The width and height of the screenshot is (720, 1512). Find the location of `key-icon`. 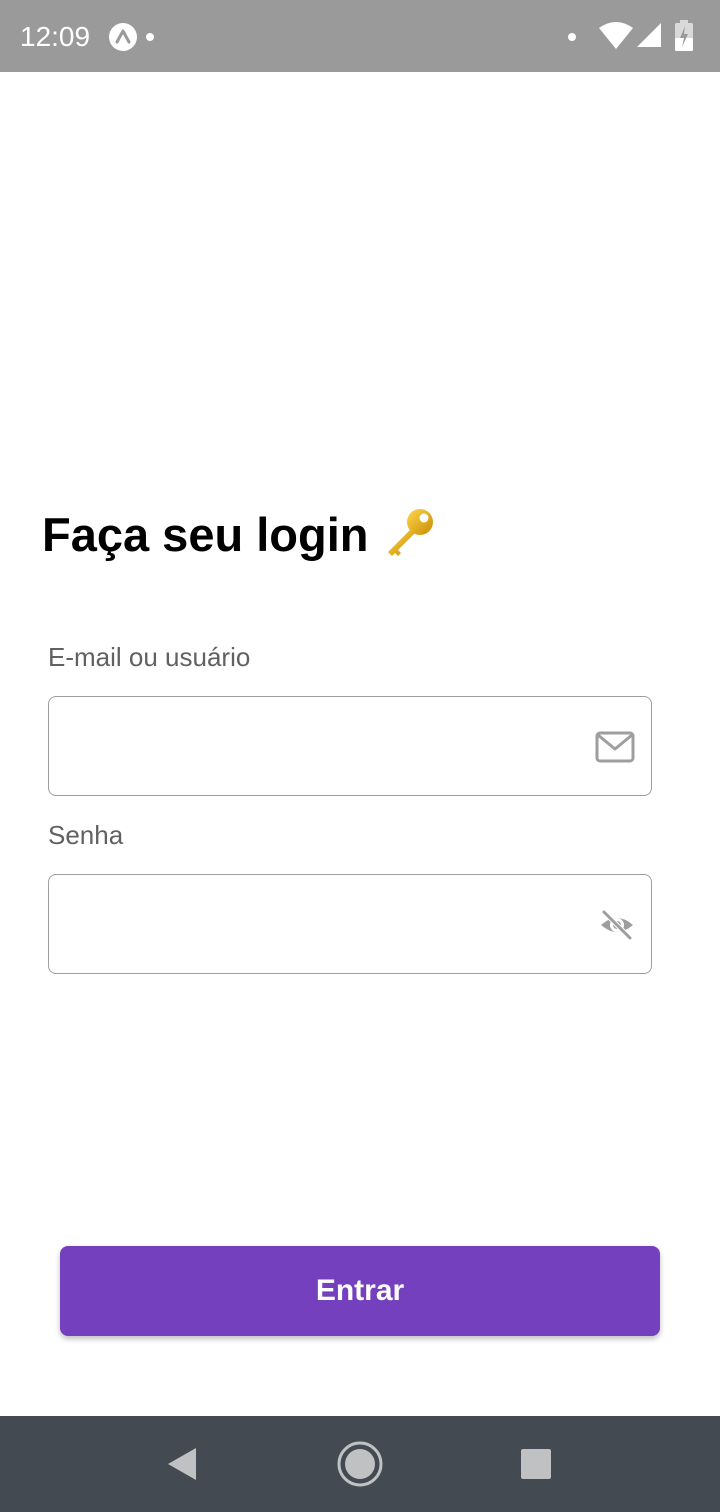

key-icon is located at coordinates (411, 532).